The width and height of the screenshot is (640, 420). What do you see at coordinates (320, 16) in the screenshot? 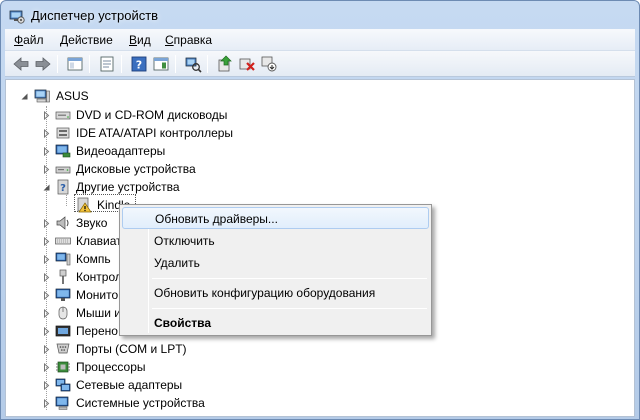
I see `title-bar: Диспетчер устройств` at bounding box center [320, 16].